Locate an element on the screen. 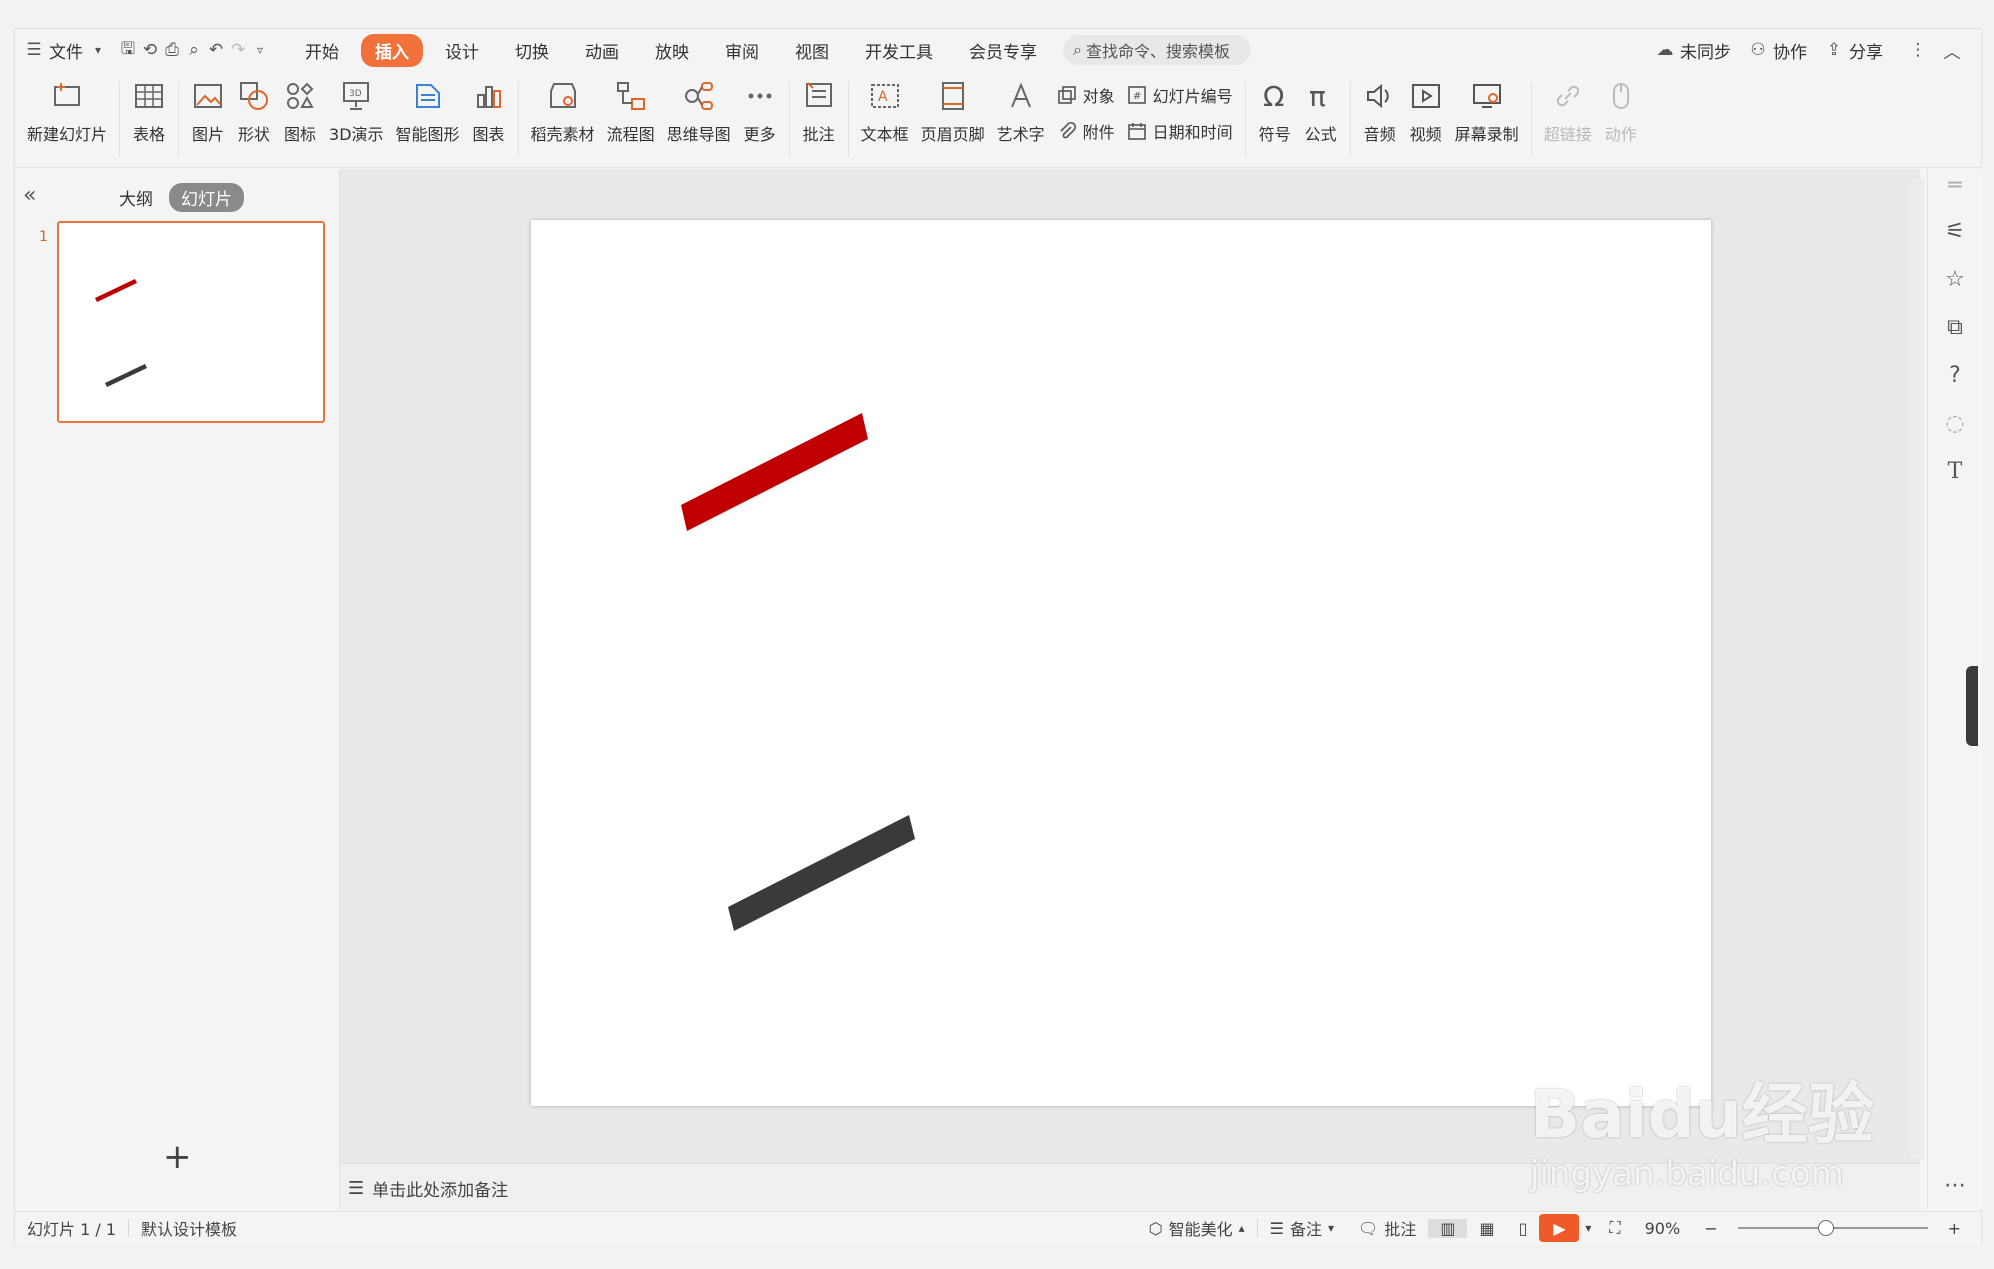 This screenshot has height=1269, width=1994. video-button: 视频 is located at coordinates (1426, 109).